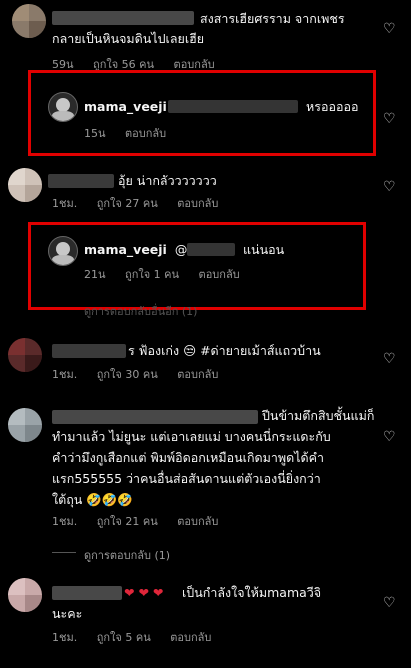 This screenshot has height=668, width=411. Describe the element at coordinates (152, 274) in the screenshot. I see `like-count: ถูกใจ 1 คน` at that location.